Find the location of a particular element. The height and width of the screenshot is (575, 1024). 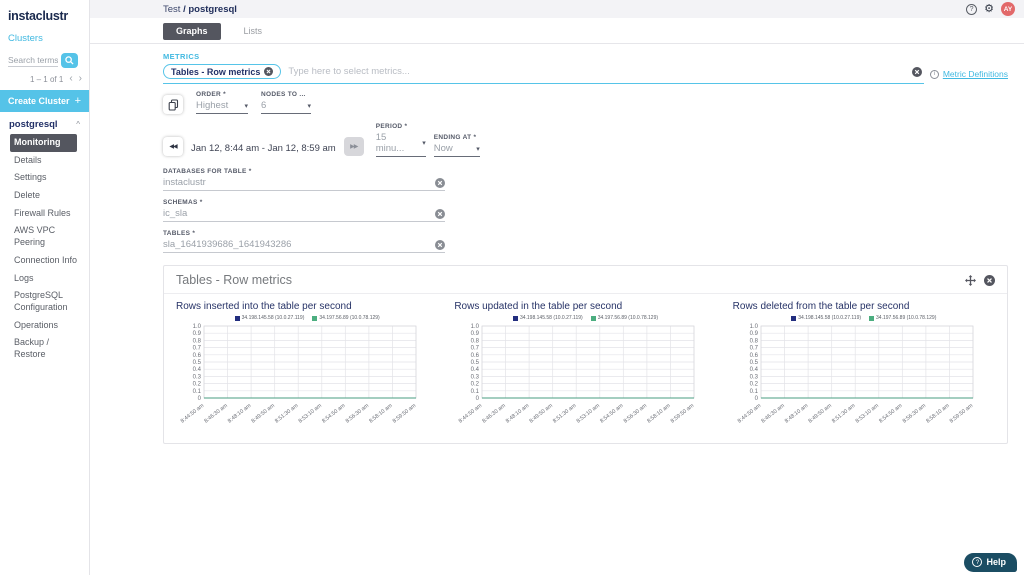

cluster-name: postgresql is located at coordinates (33, 124).